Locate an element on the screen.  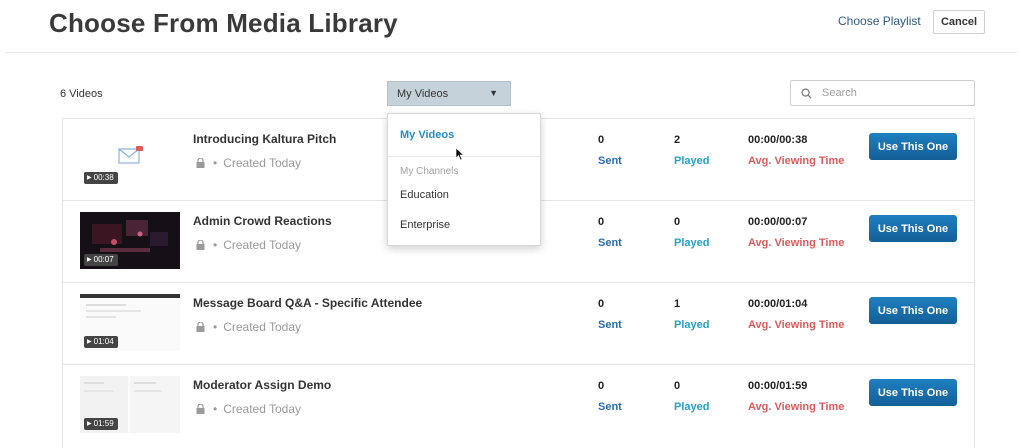
choose-playlist-link: Choose Playlist is located at coordinates (879, 21).